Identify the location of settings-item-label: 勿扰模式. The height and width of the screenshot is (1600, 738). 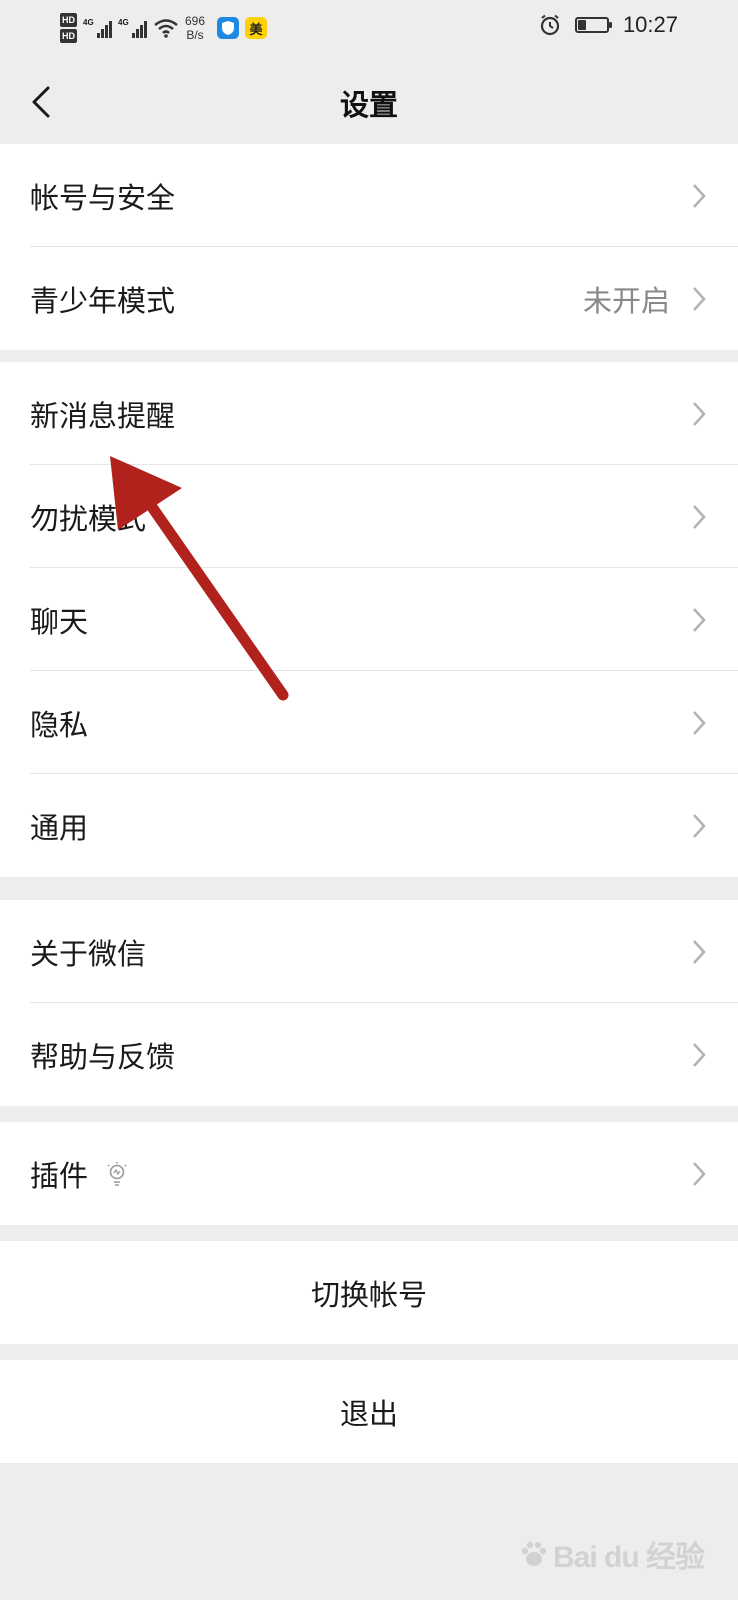
(88, 518).